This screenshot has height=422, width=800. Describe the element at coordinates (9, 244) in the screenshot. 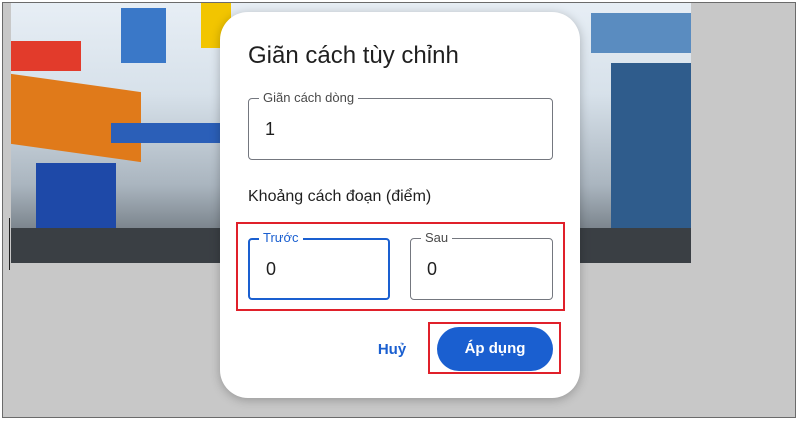

I see `text-cursor` at that location.